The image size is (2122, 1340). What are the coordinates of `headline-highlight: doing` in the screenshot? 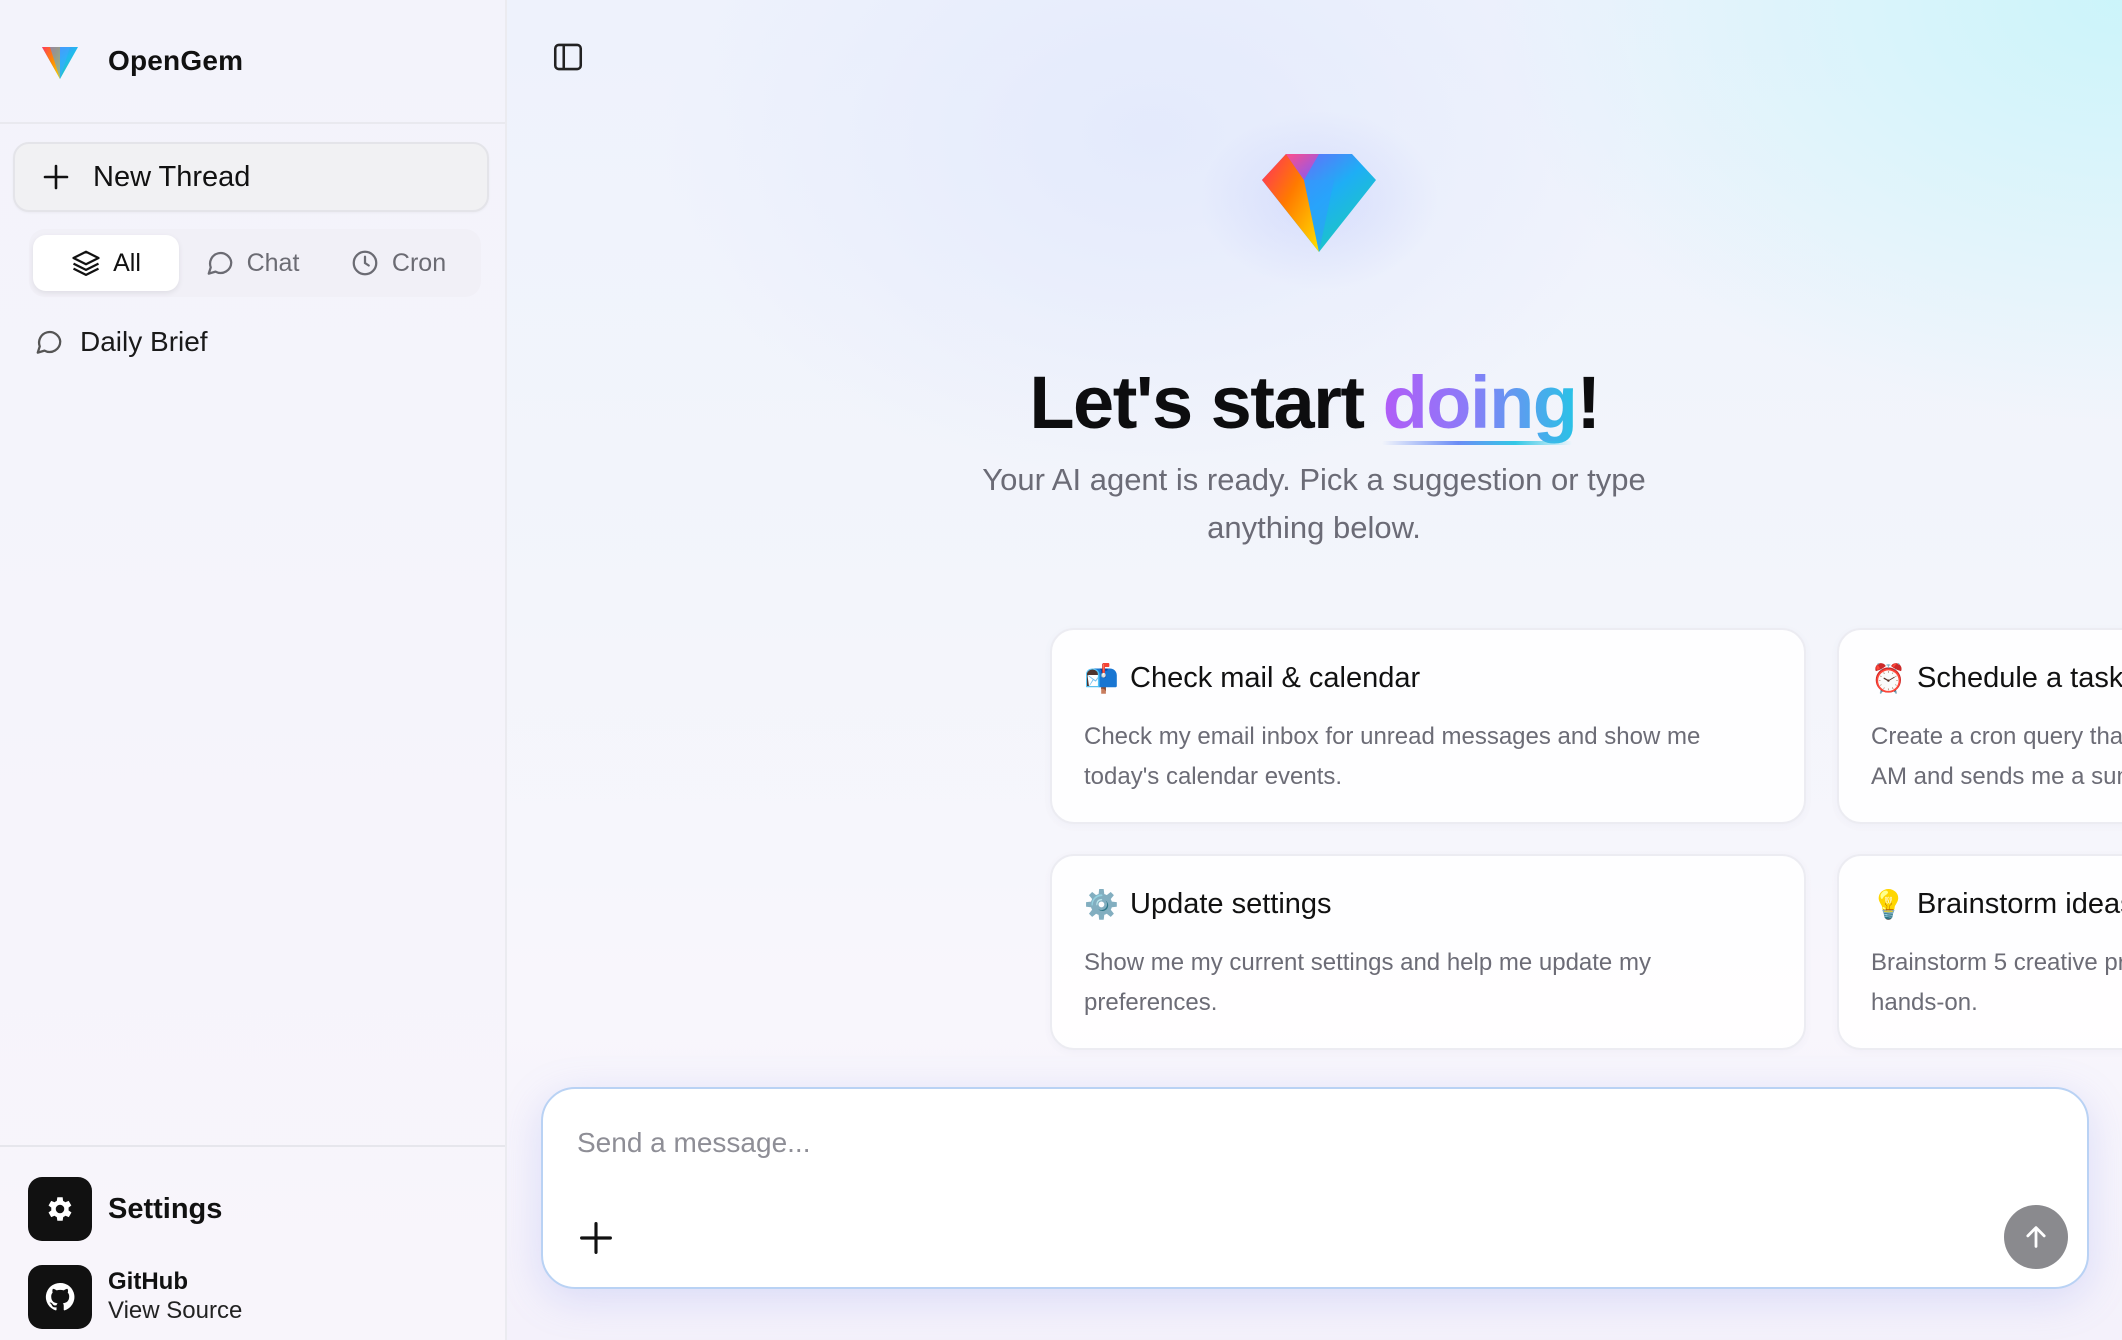 It's located at (1480, 402).